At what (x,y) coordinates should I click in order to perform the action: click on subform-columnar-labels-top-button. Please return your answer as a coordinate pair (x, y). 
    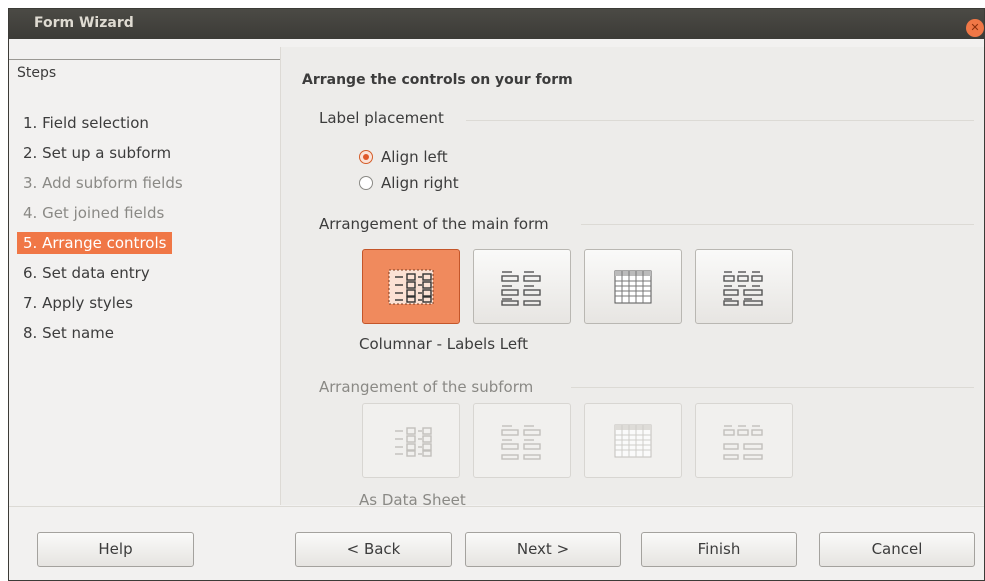
    Looking at the image, I should click on (522, 440).